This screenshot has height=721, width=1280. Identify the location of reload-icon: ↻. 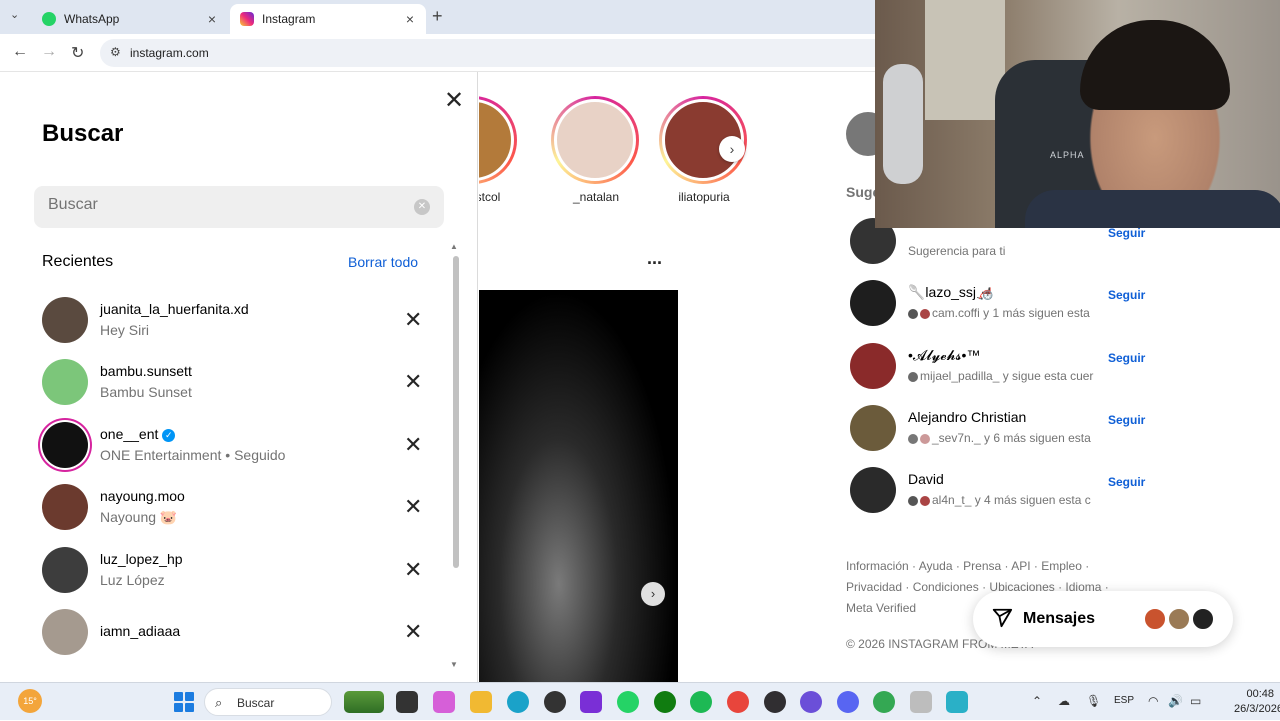
(77, 53).